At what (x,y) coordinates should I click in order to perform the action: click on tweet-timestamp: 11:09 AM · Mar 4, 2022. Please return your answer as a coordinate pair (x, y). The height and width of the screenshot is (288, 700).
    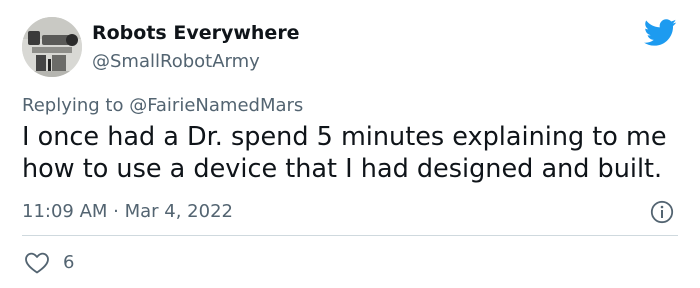
    Looking at the image, I should click on (127, 211).